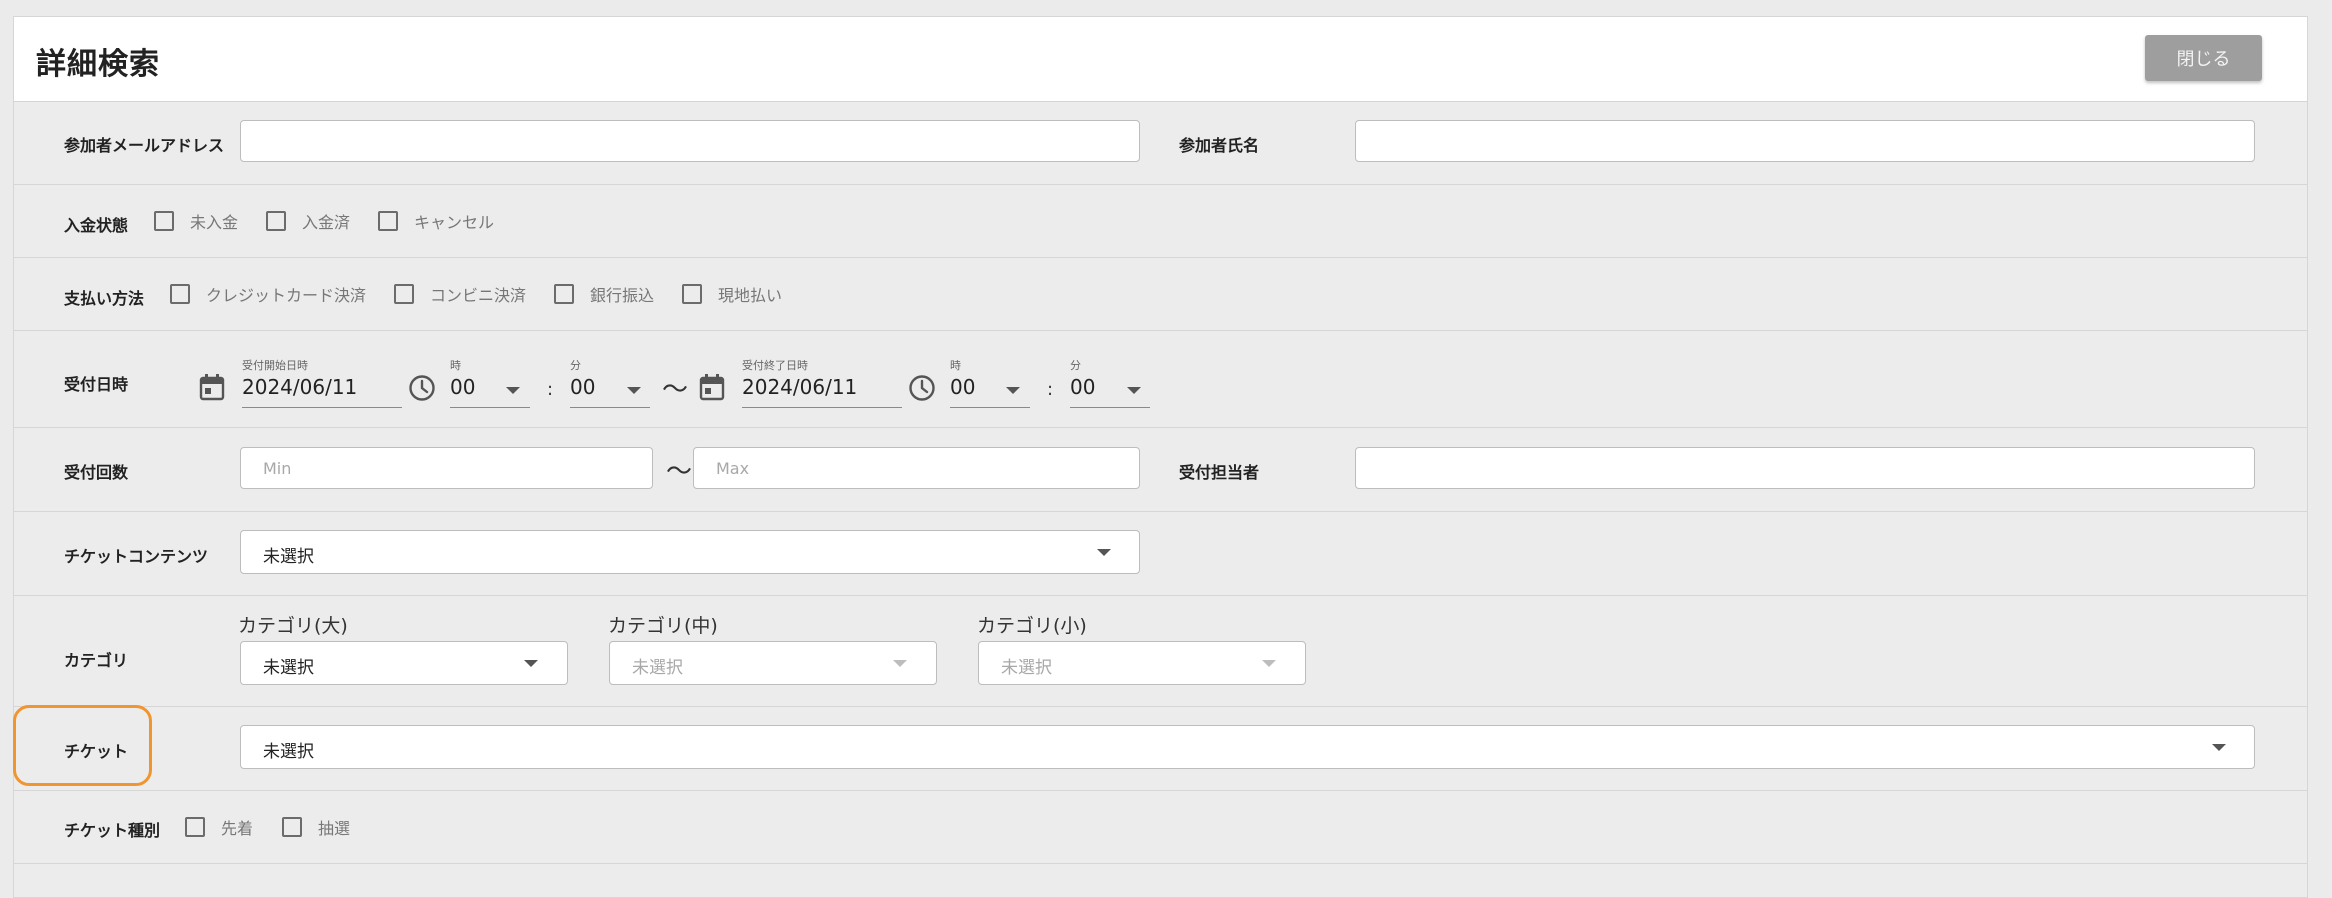  I want to click on email-field, so click(690, 141).